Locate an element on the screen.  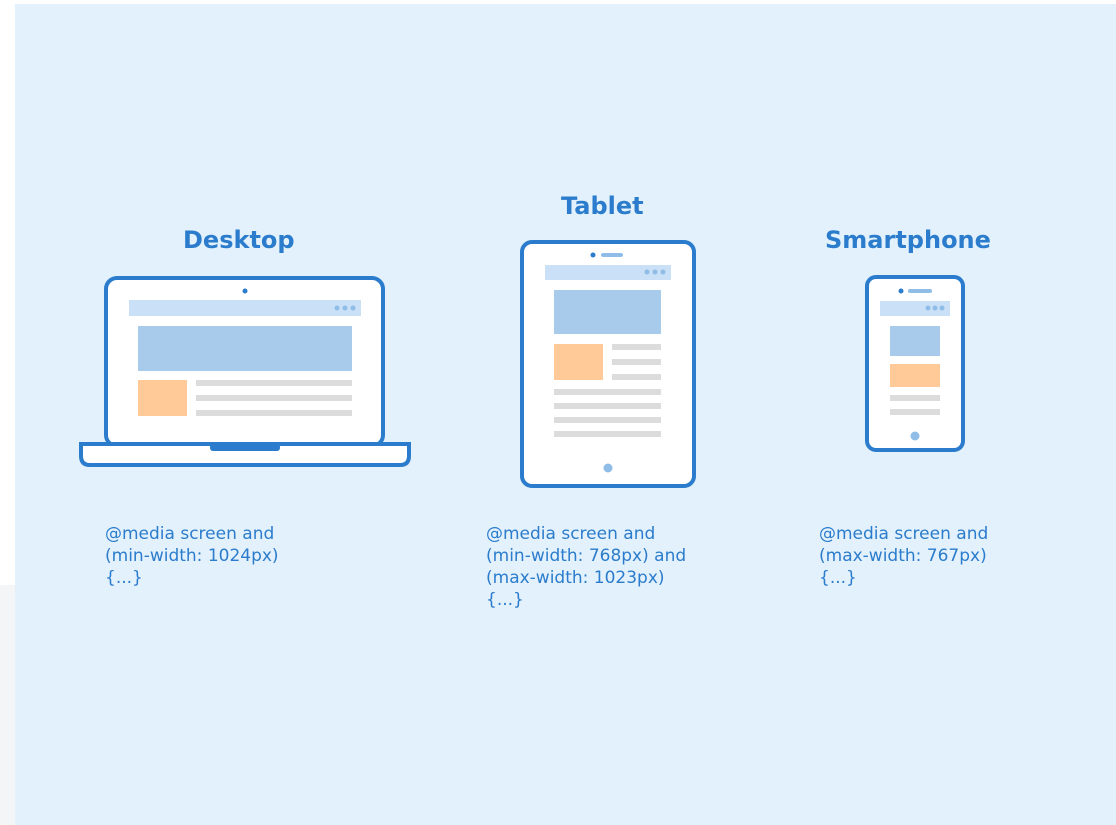
laptop-icon is located at coordinates (245, 371).